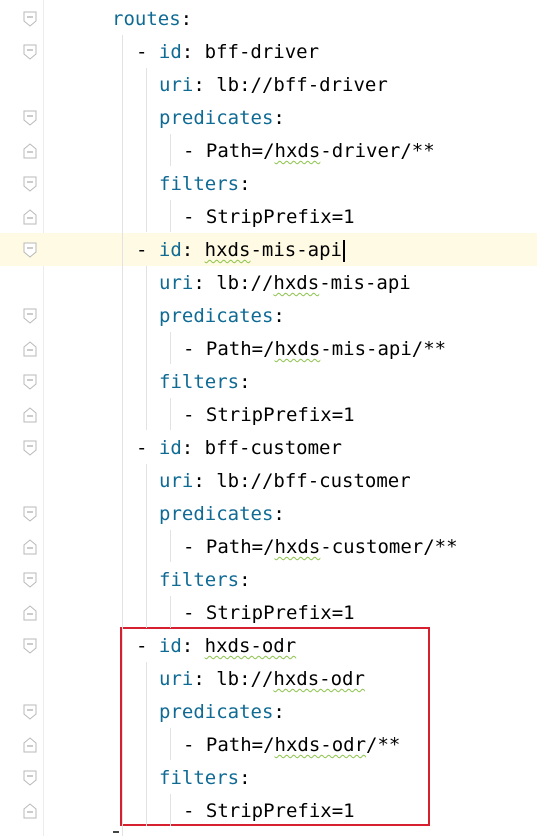 The width and height of the screenshot is (537, 836). I want to click on code-line: - Path=/hxds-customer/**, so click(268, 546).